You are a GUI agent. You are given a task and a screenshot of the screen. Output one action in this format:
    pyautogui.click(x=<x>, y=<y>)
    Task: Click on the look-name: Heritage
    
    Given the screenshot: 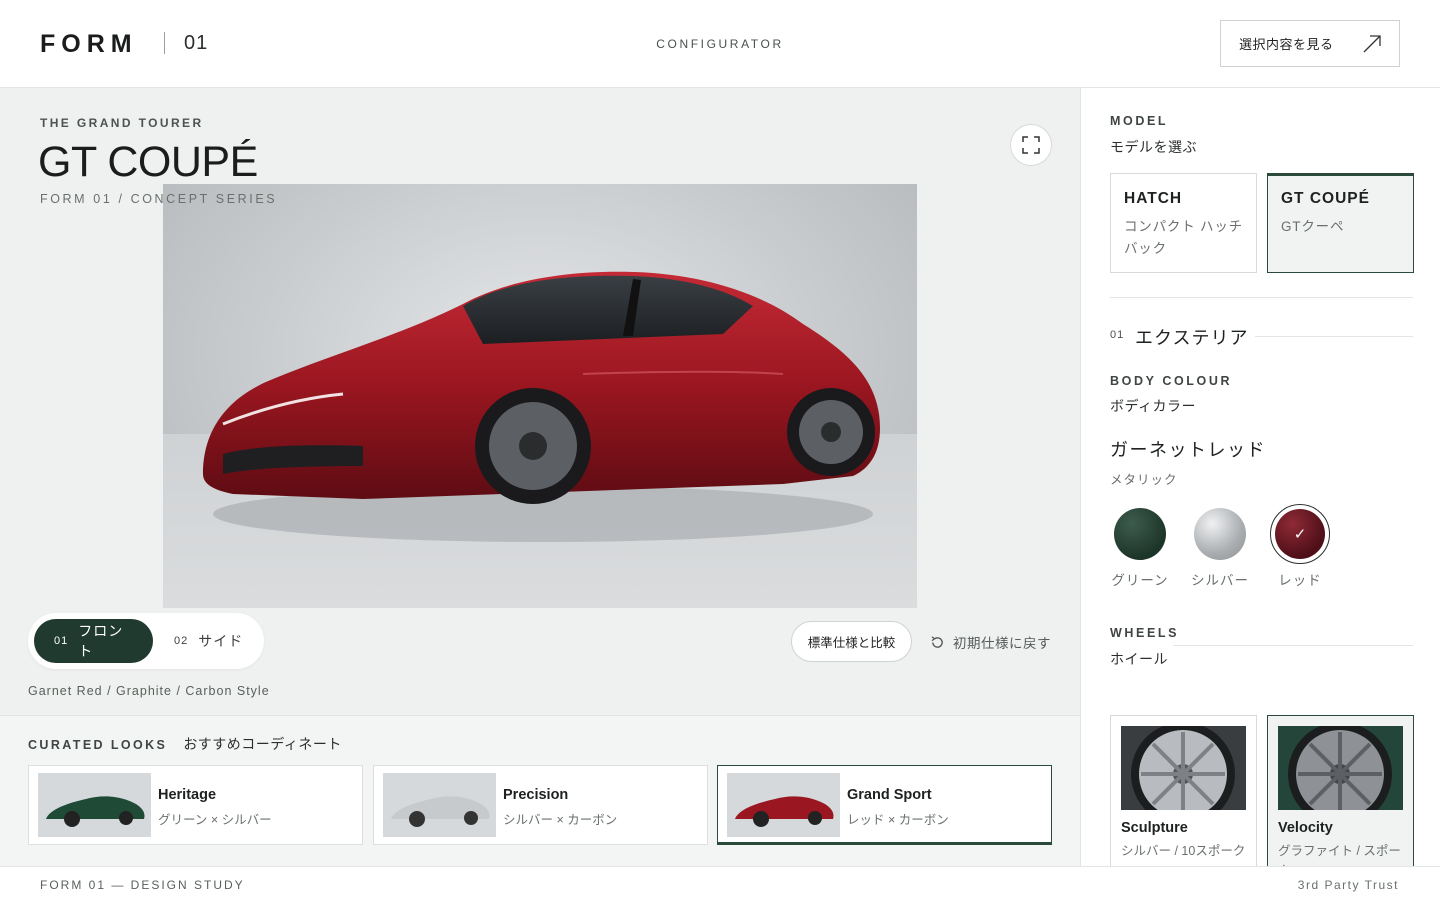 What is the action you would take?
    pyautogui.click(x=187, y=795)
    